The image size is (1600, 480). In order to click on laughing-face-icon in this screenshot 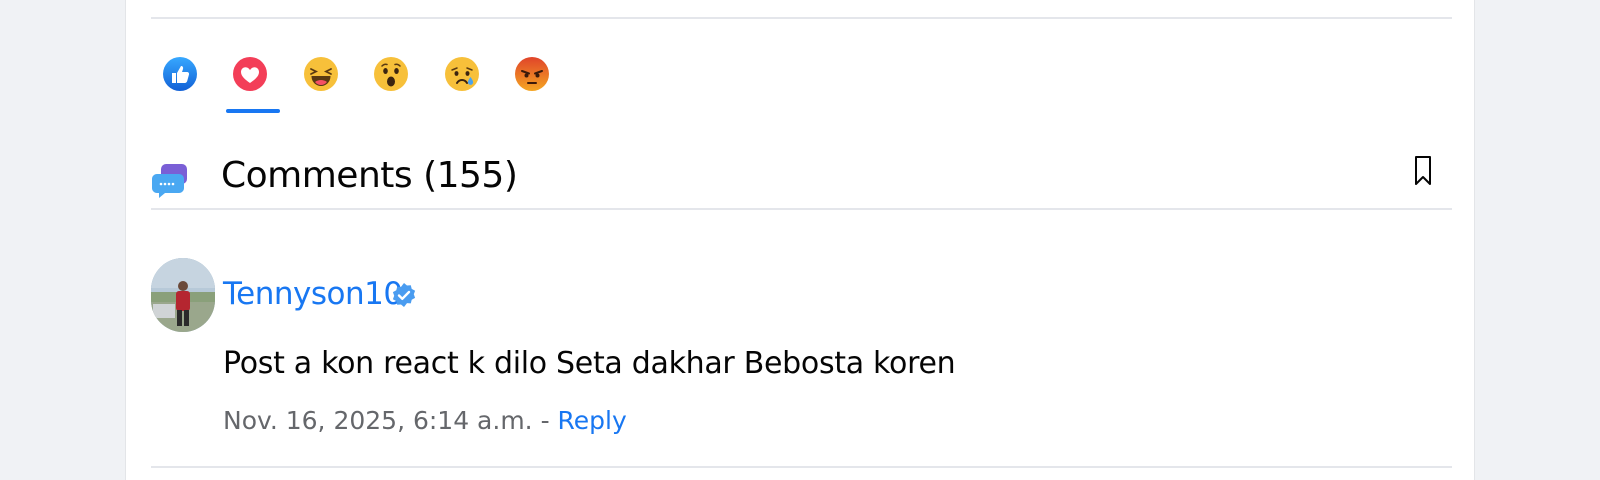, I will do `click(321, 74)`.